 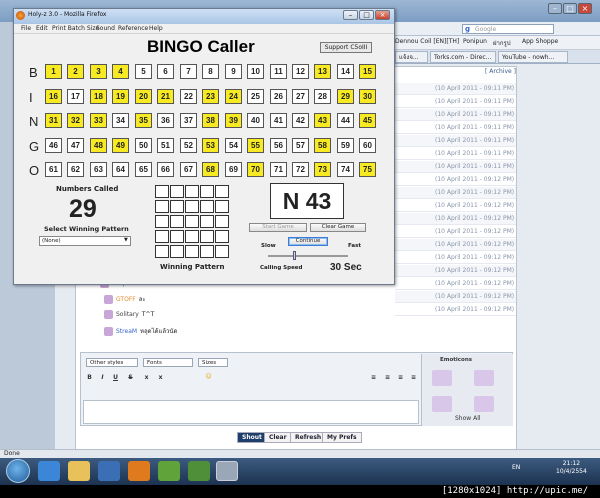 I want to click on bingo-number-cell: 28, so click(x=322, y=96).